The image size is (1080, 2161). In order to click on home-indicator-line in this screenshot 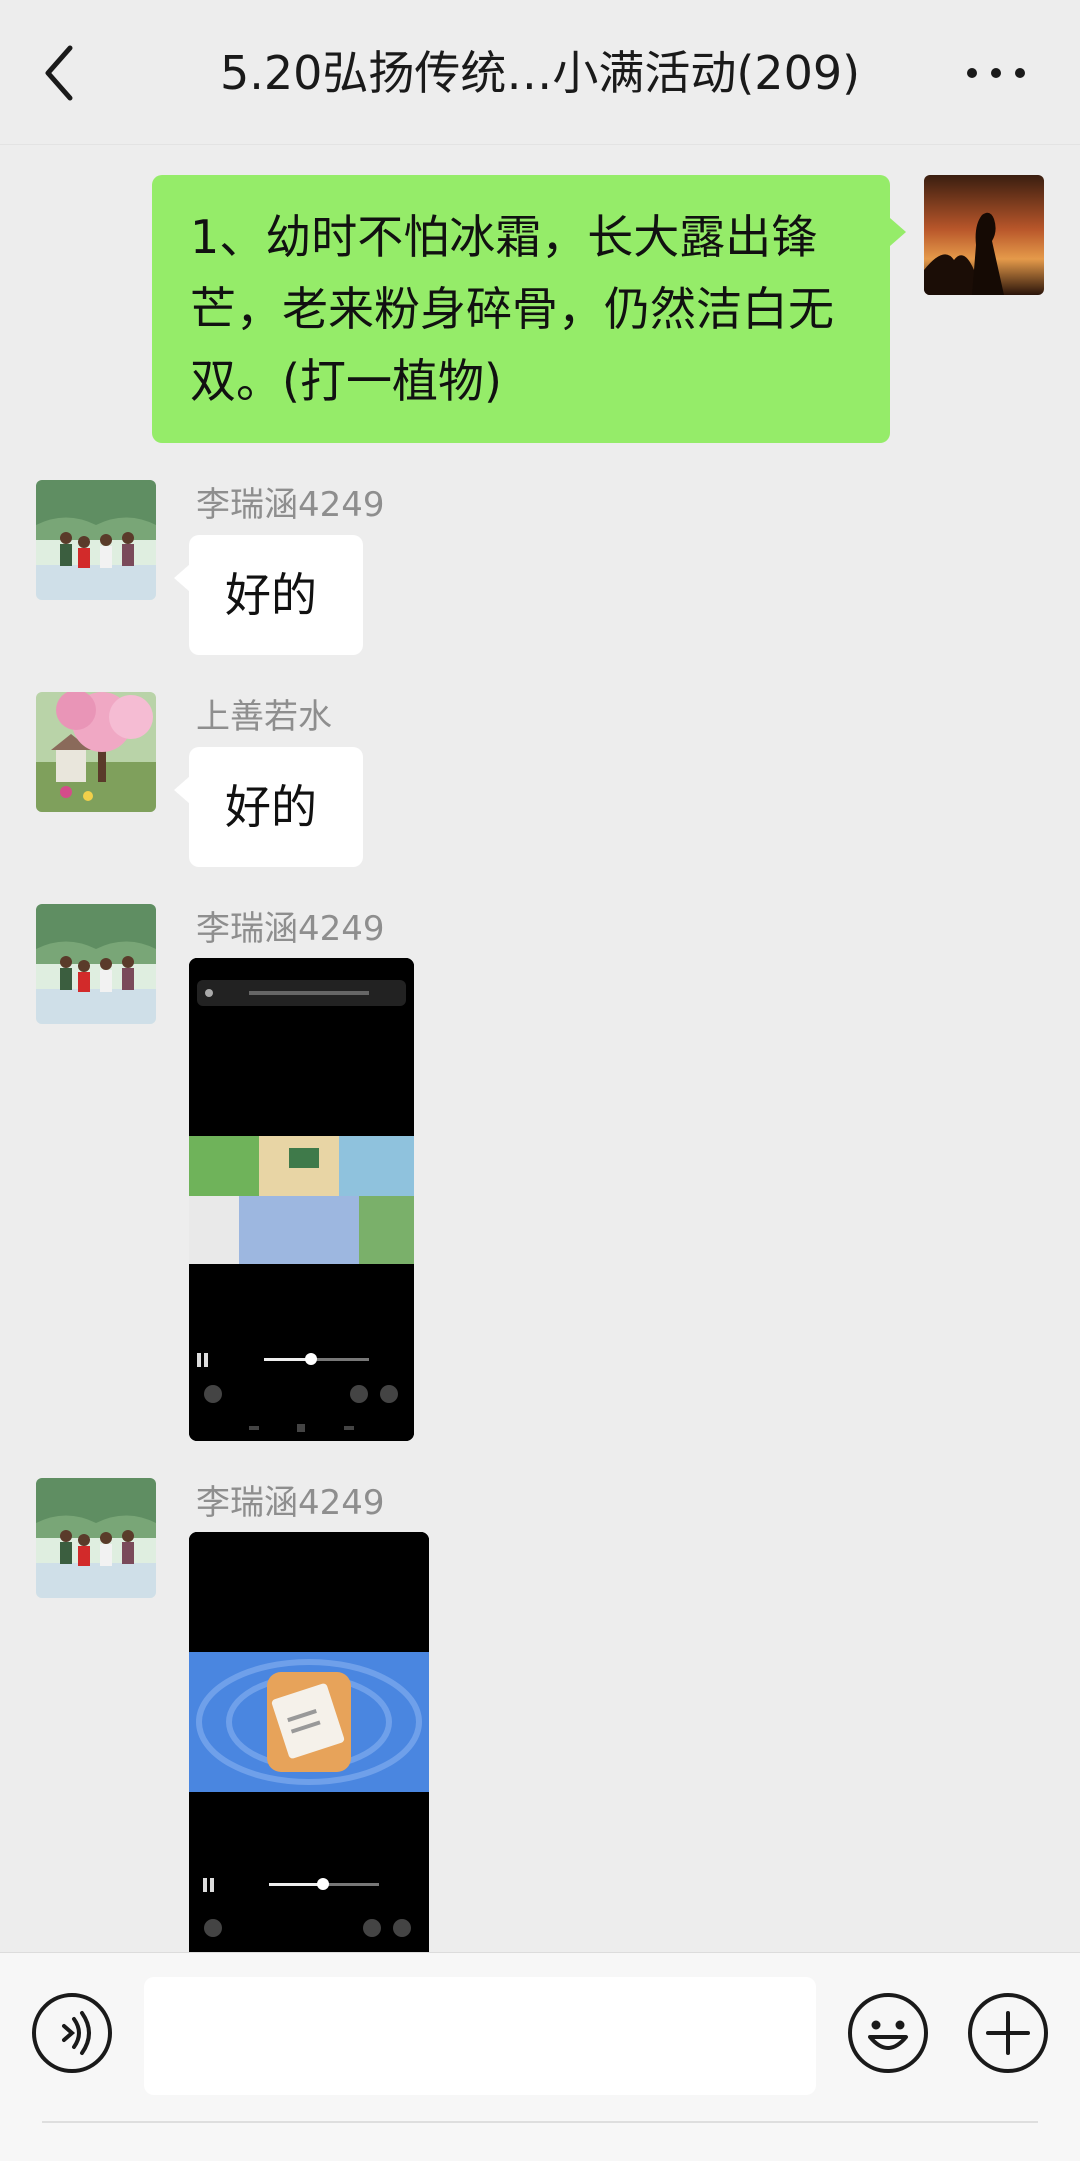, I will do `click(540, 2122)`.